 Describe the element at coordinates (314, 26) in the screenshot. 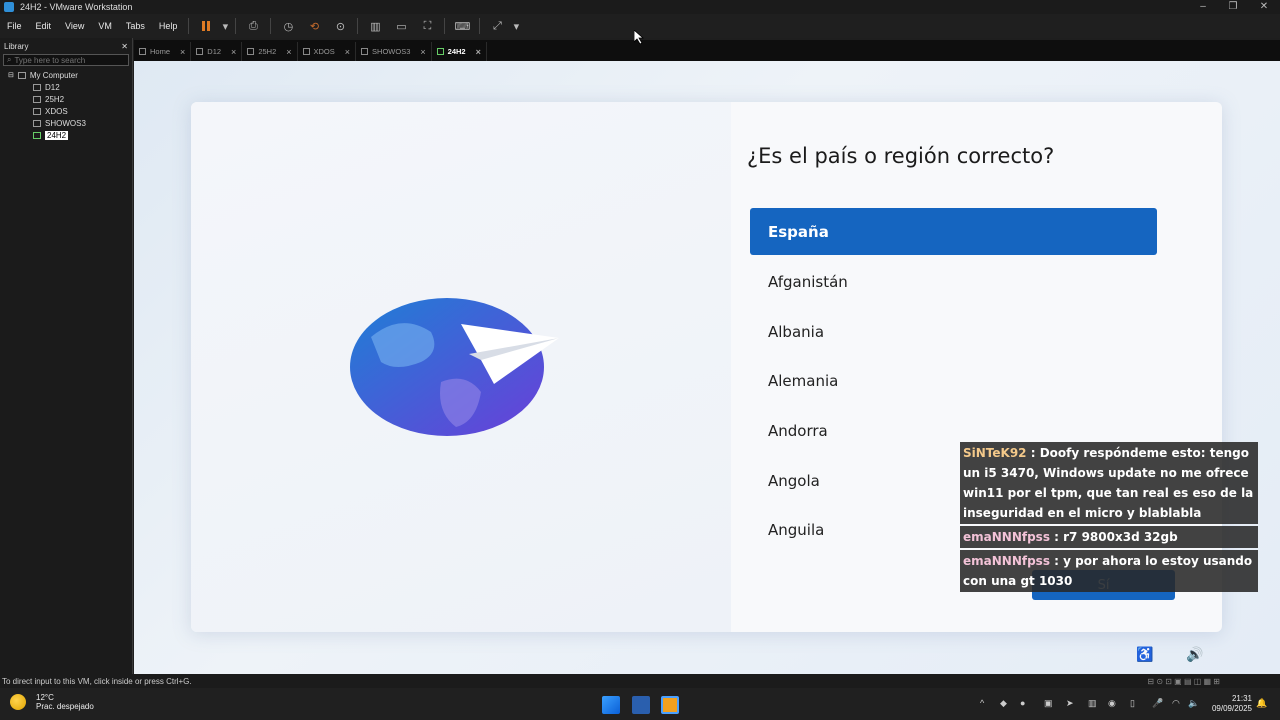

I see `revert-snapshot-icon: ⟲` at that location.